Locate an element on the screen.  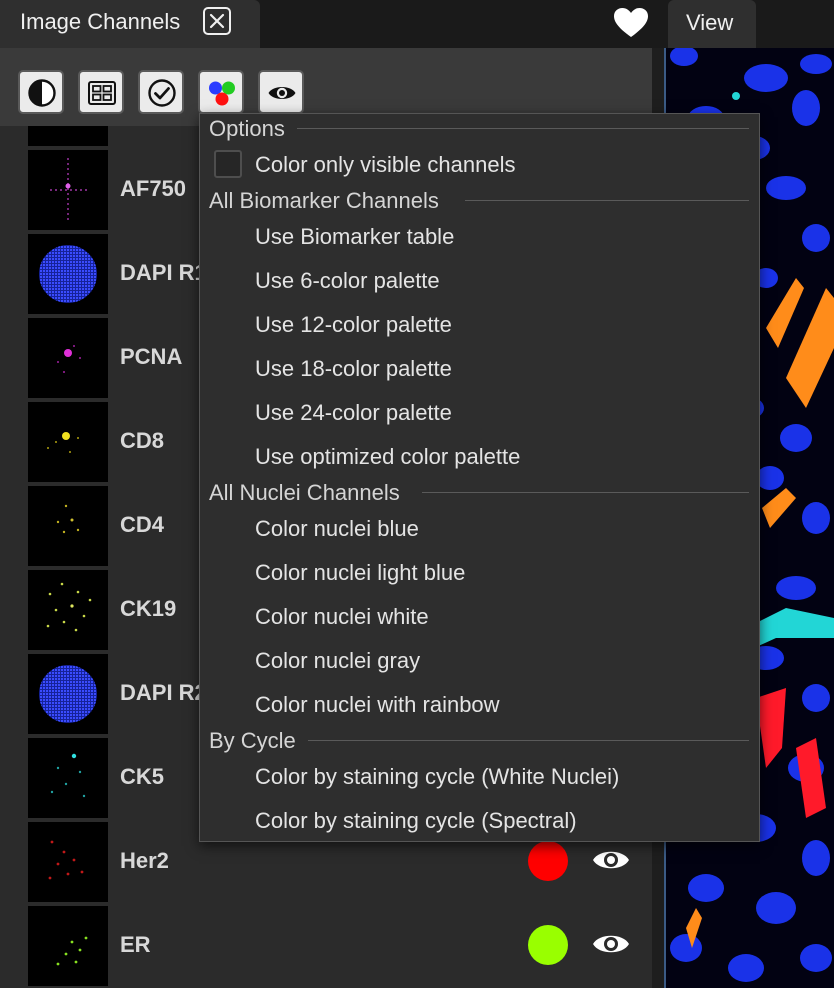
channel-label: Her2 is located at coordinates (144, 860).